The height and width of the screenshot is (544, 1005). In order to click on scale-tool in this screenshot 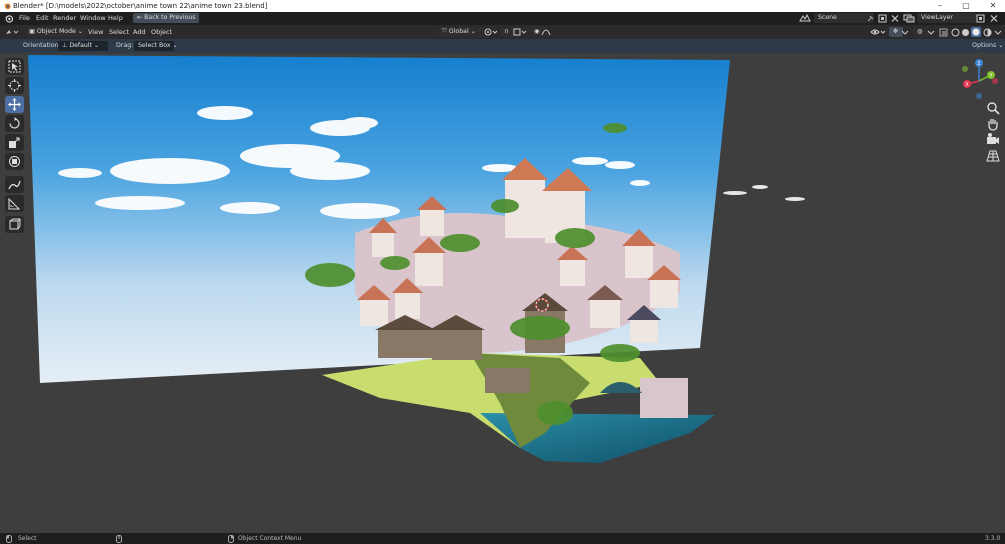, I will do `click(14, 142)`.